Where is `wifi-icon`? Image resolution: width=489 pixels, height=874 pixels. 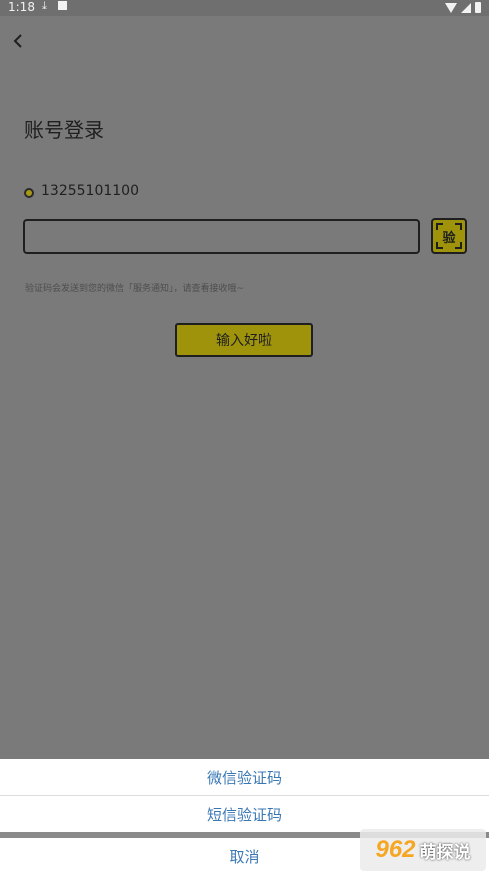
wifi-icon is located at coordinates (451, 7).